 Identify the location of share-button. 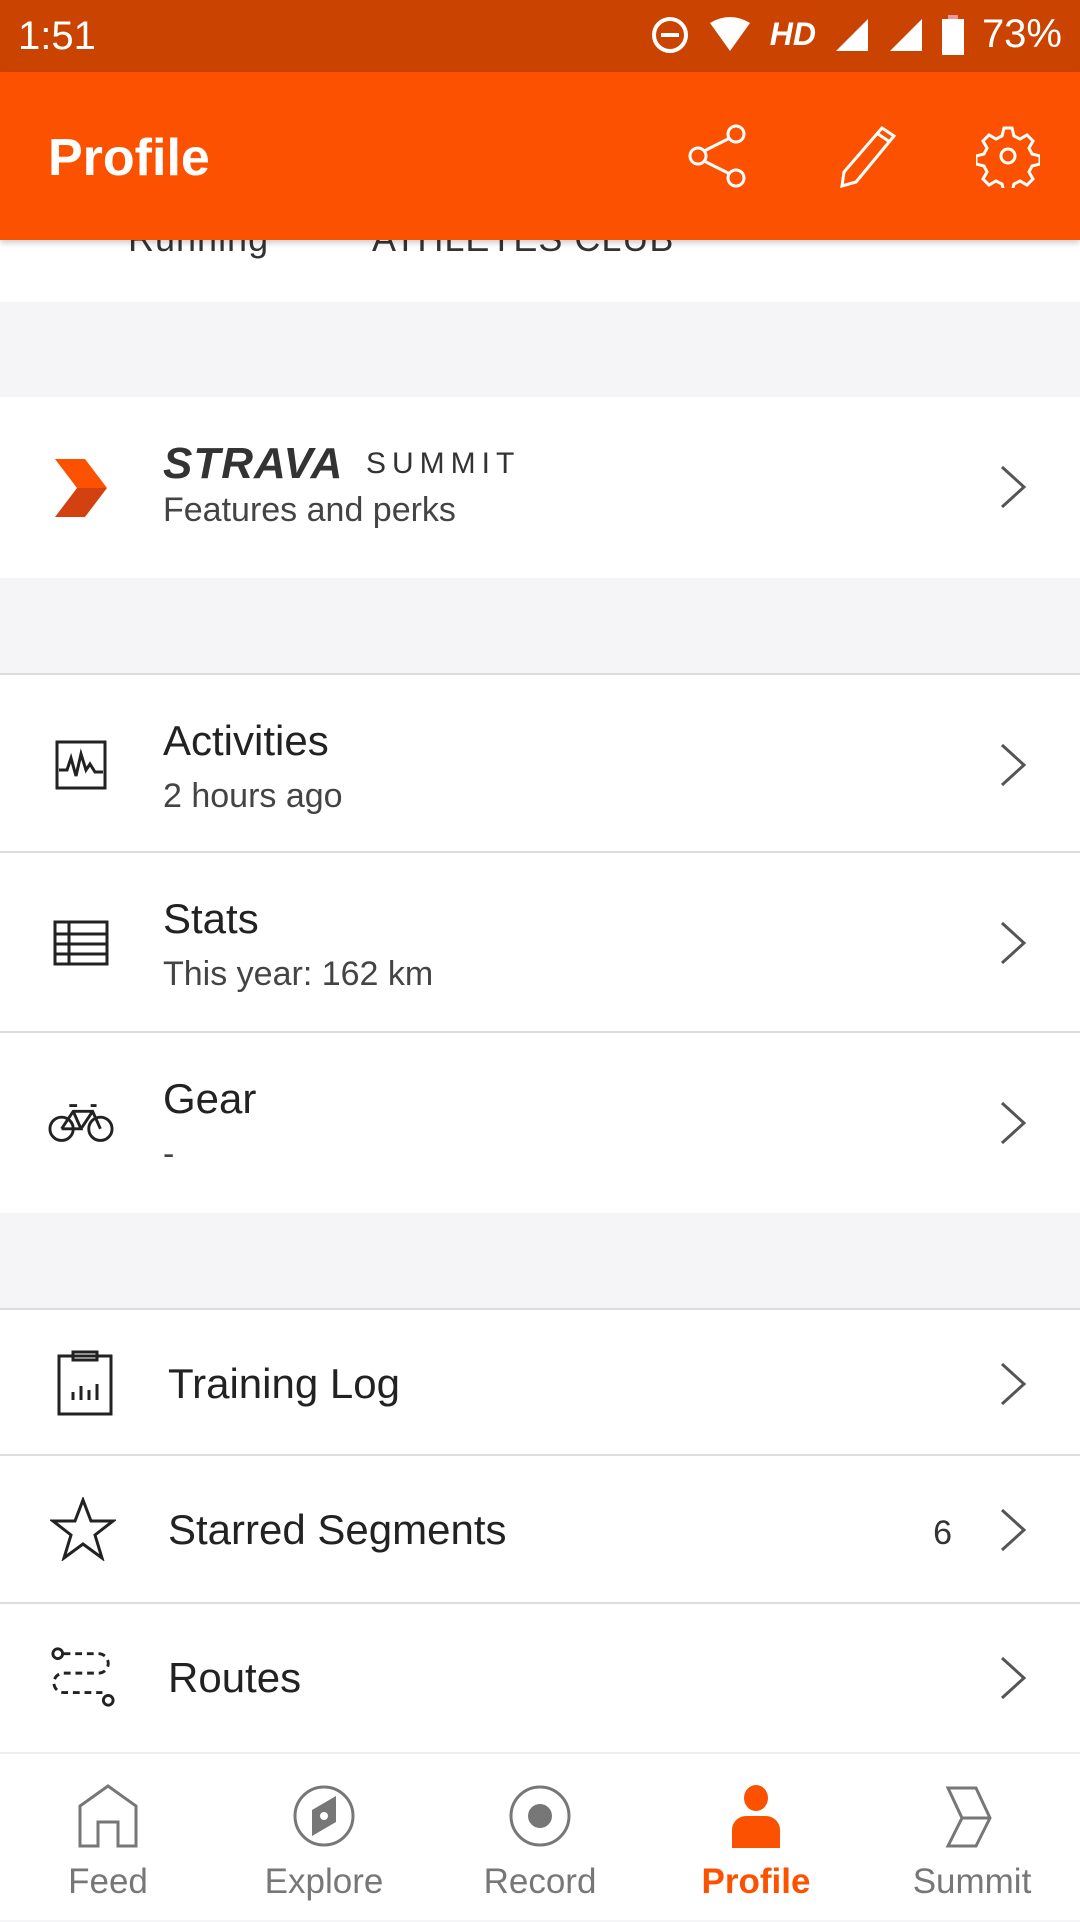
(718, 156).